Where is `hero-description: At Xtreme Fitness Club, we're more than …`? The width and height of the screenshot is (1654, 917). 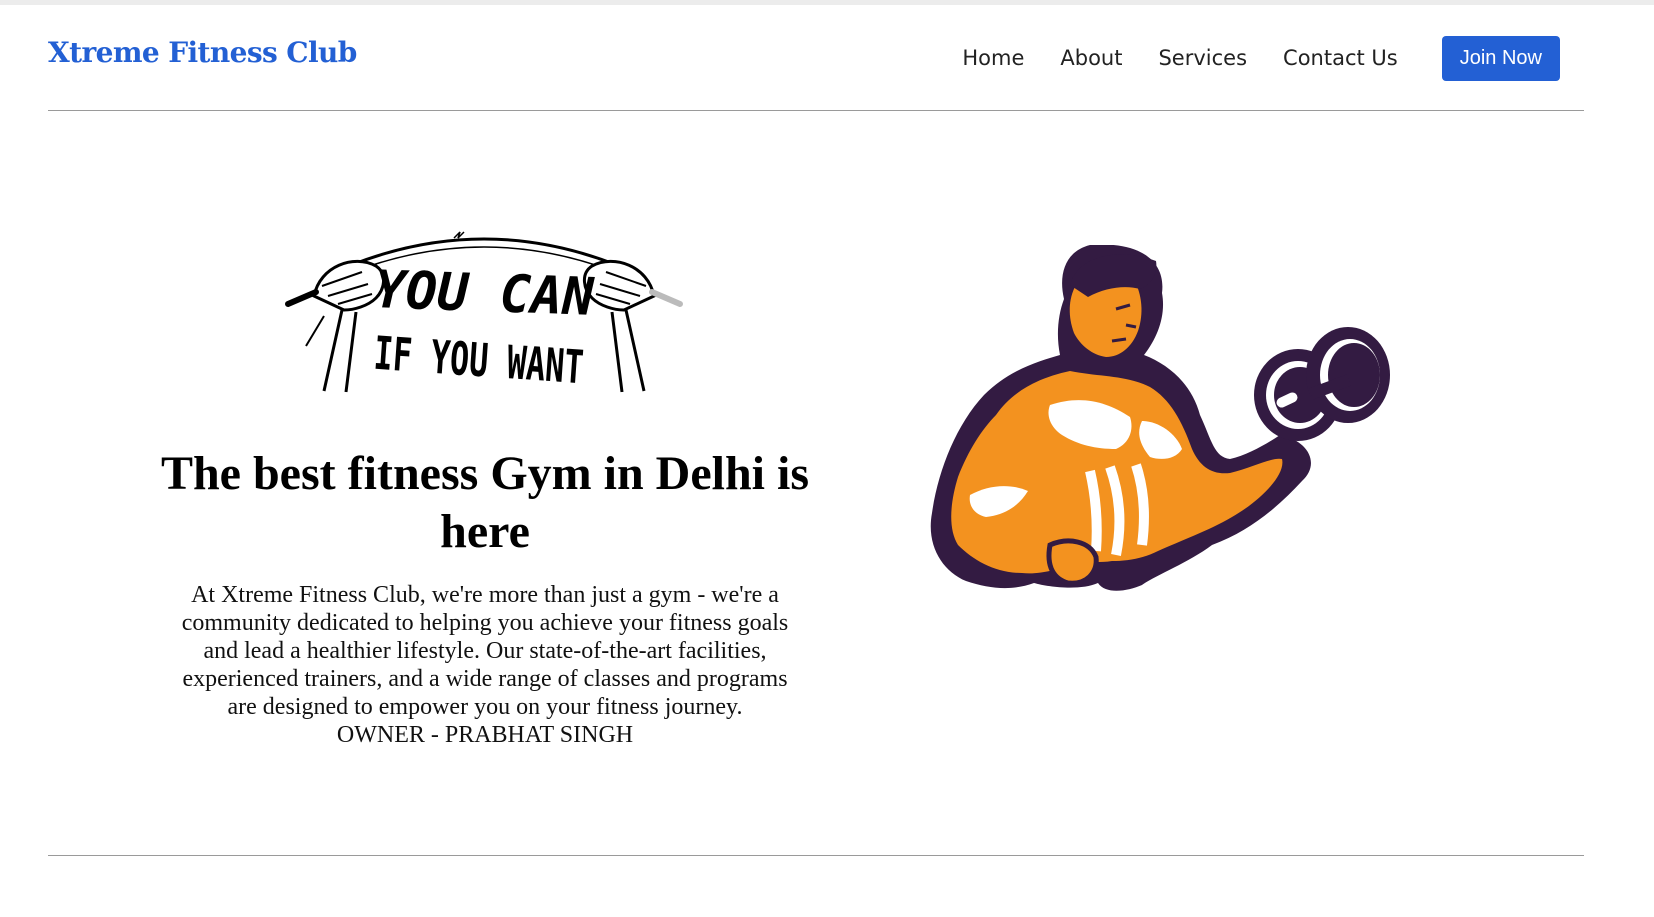
hero-description: At Xtreme Fitness Club, we're more than … is located at coordinates (485, 651).